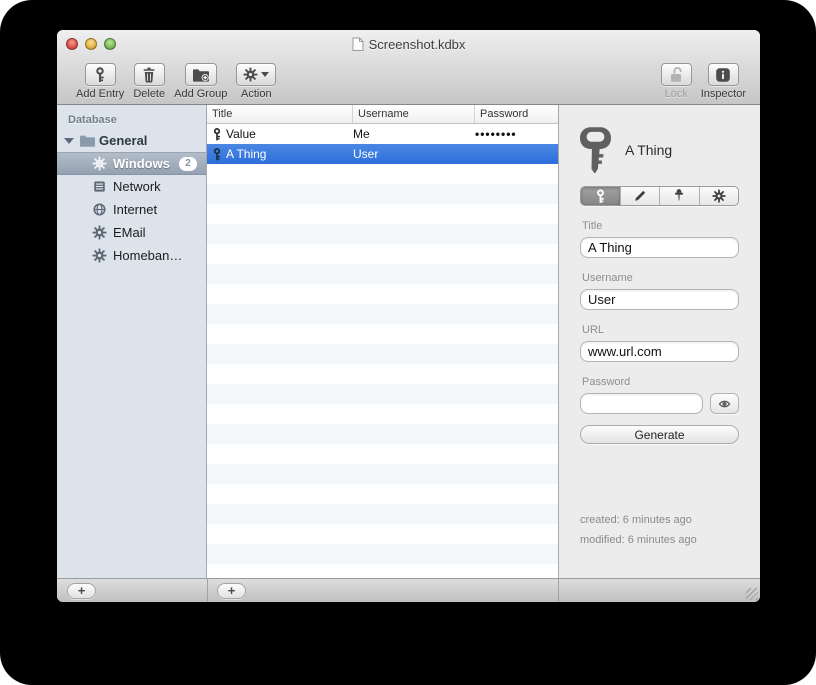  Describe the element at coordinates (201, 94) in the screenshot. I see `add-group-label: Add Group` at that location.